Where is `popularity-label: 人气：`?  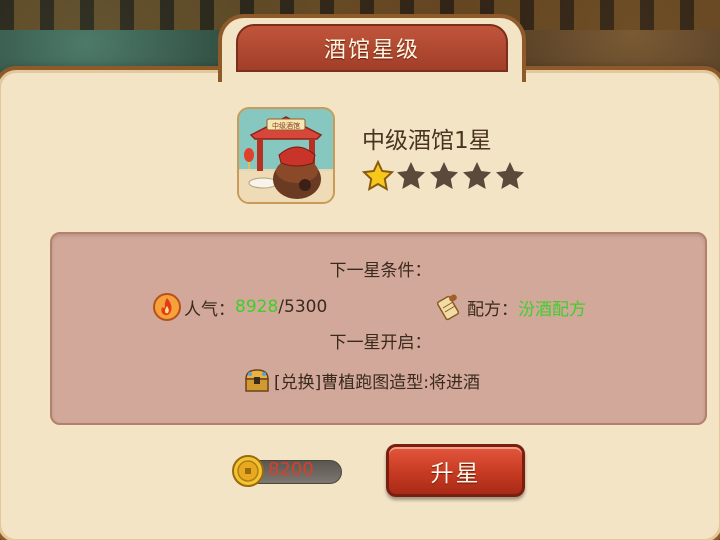
popularity-label: 人气： is located at coordinates (209, 309).